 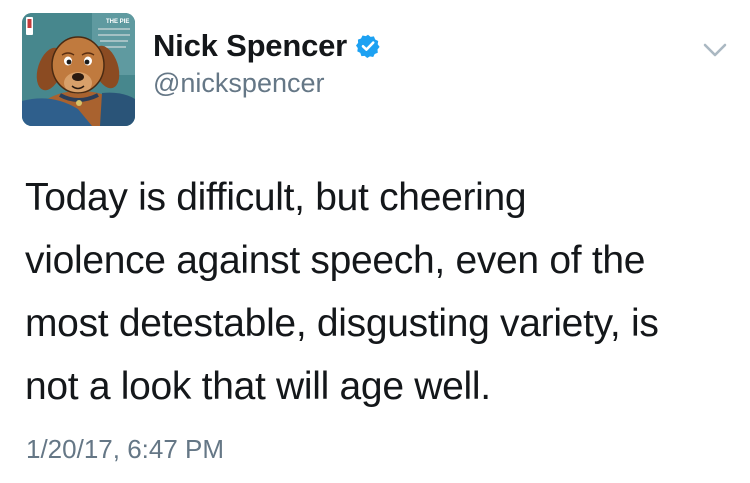 What do you see at coordinates (238, 83) in the screenshot?
I see `author-handle: @nickspencer` at bounding box center [238, 83].